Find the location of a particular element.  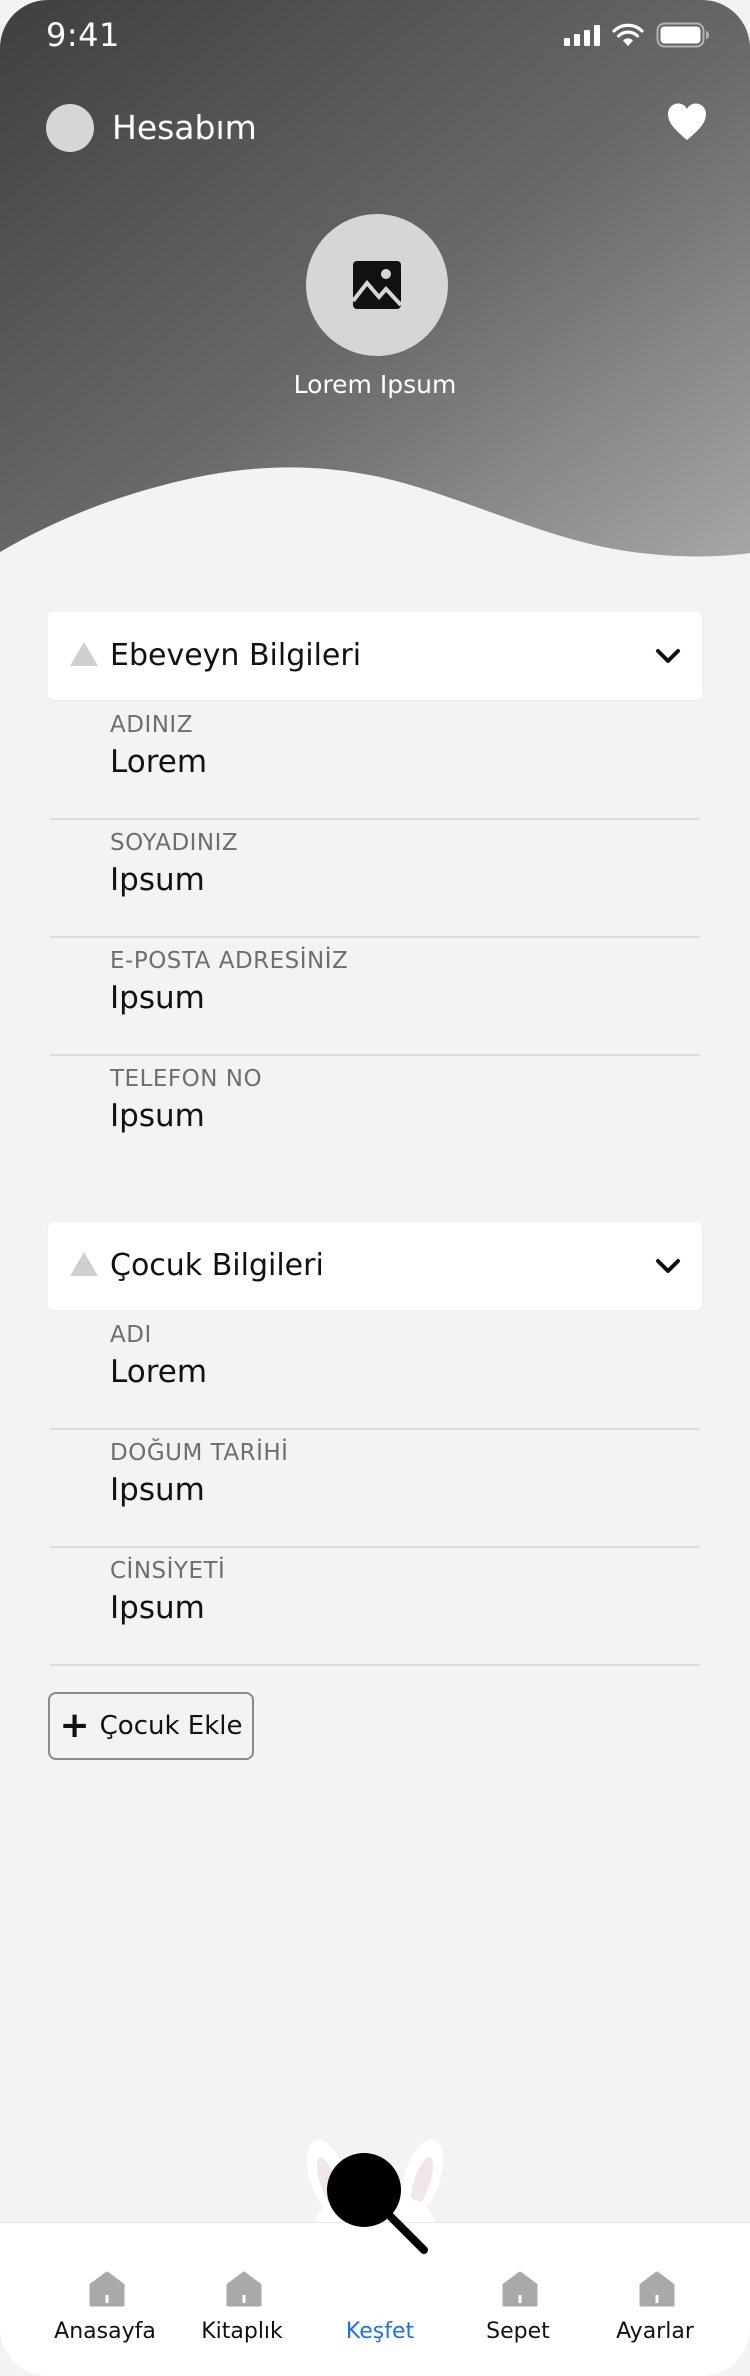

first-name-field: ADINIZ Lorem is located at coordinates (375, 760).